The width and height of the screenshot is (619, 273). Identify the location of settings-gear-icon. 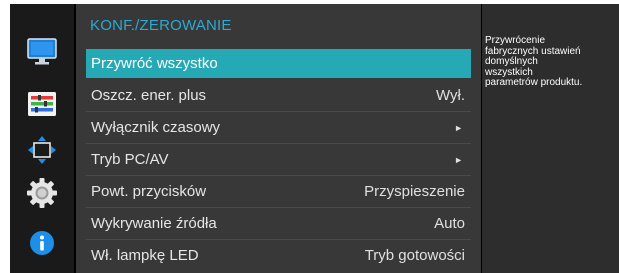
(42, 193).